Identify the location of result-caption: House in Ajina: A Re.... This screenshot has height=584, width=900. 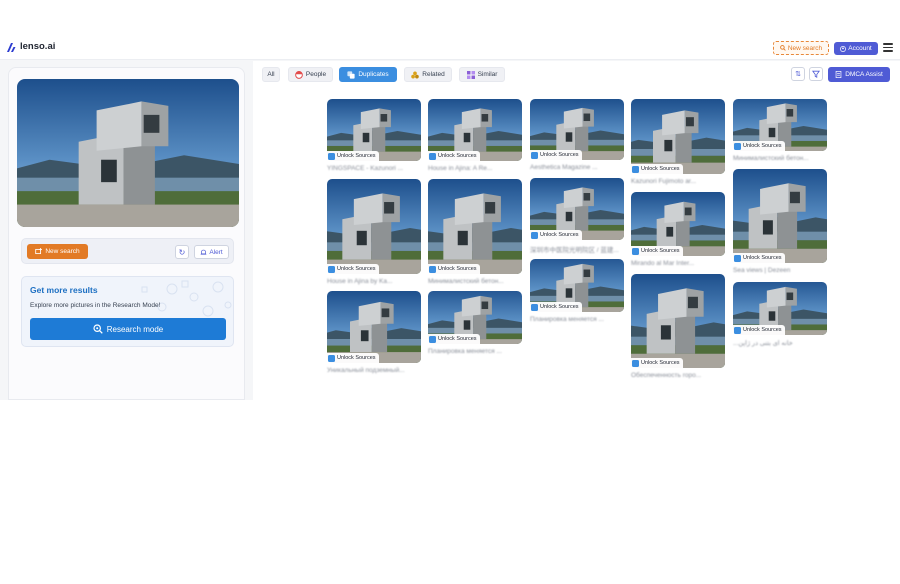
(460, 168).